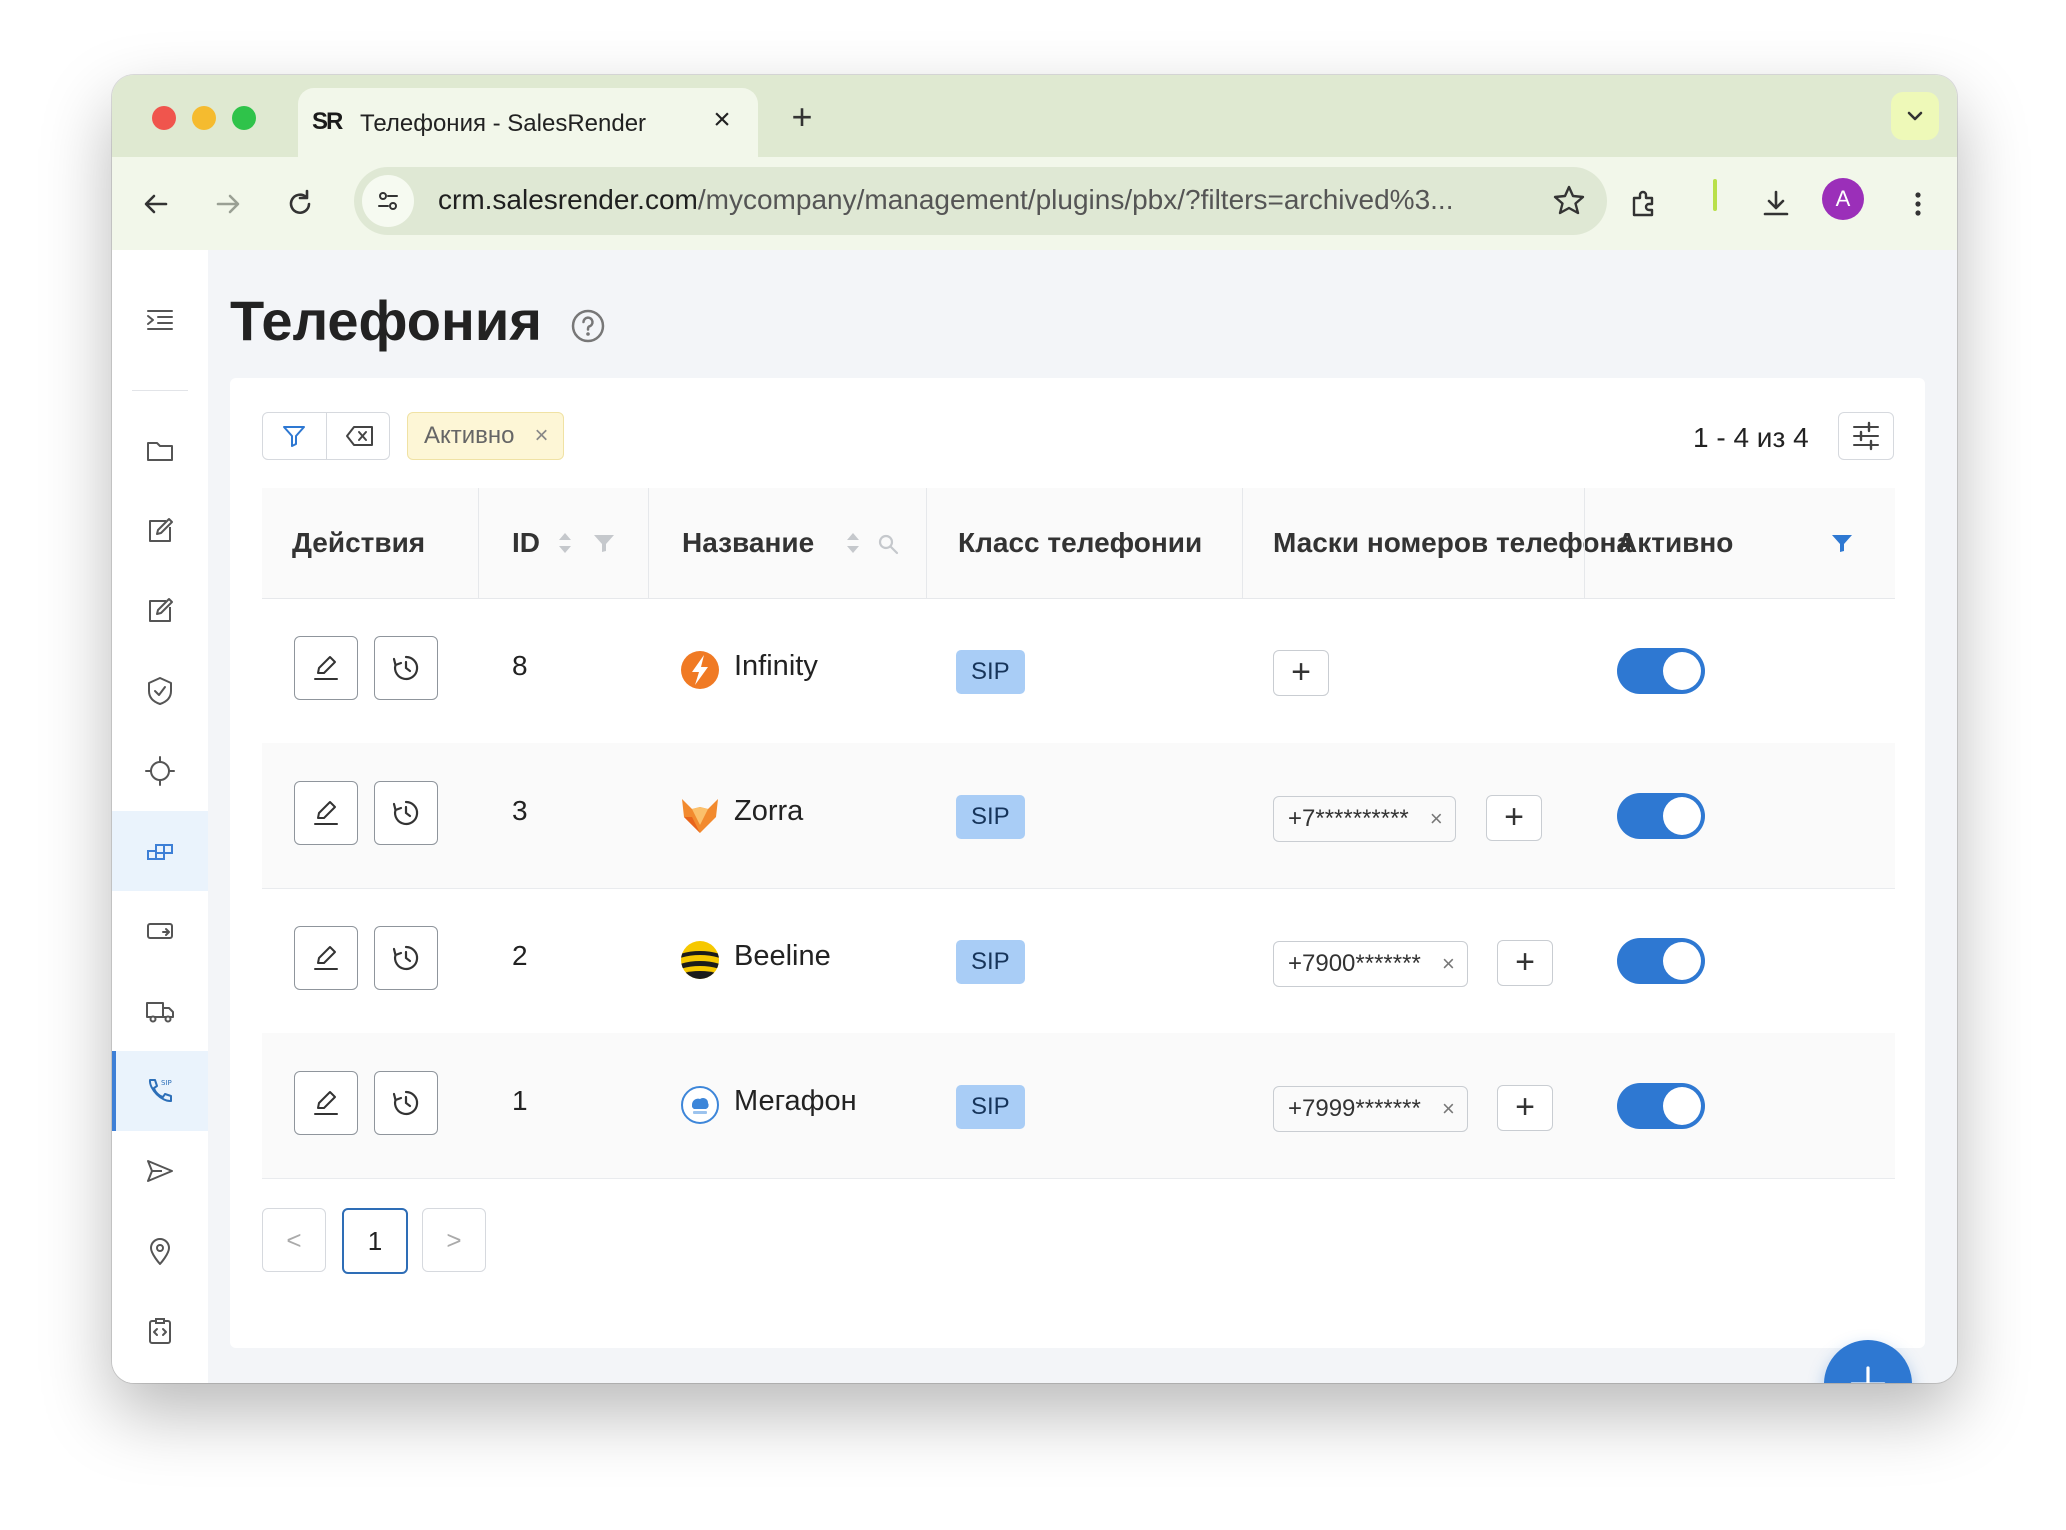 This screenshot has width=2066, height=1530. What do you see at coordinates (1569, 201) in the screenshot?
I see `bookmark-button` at bounding box center [1569, 201].